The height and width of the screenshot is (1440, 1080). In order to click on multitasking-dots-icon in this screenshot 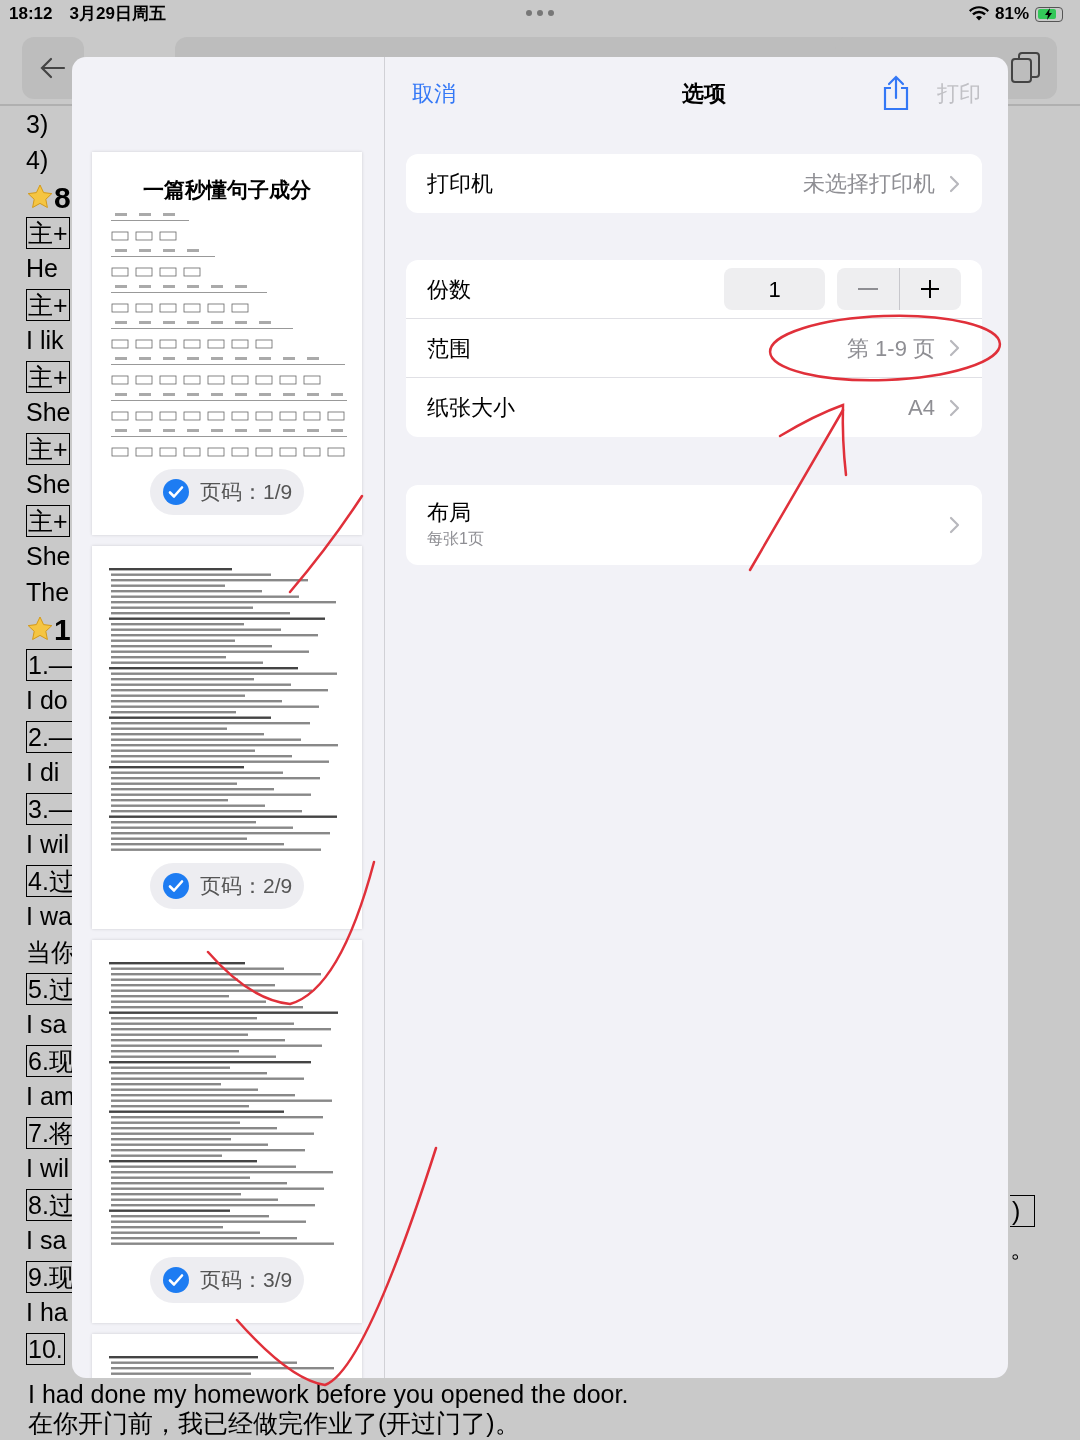, I will do `click(540, 13)`.